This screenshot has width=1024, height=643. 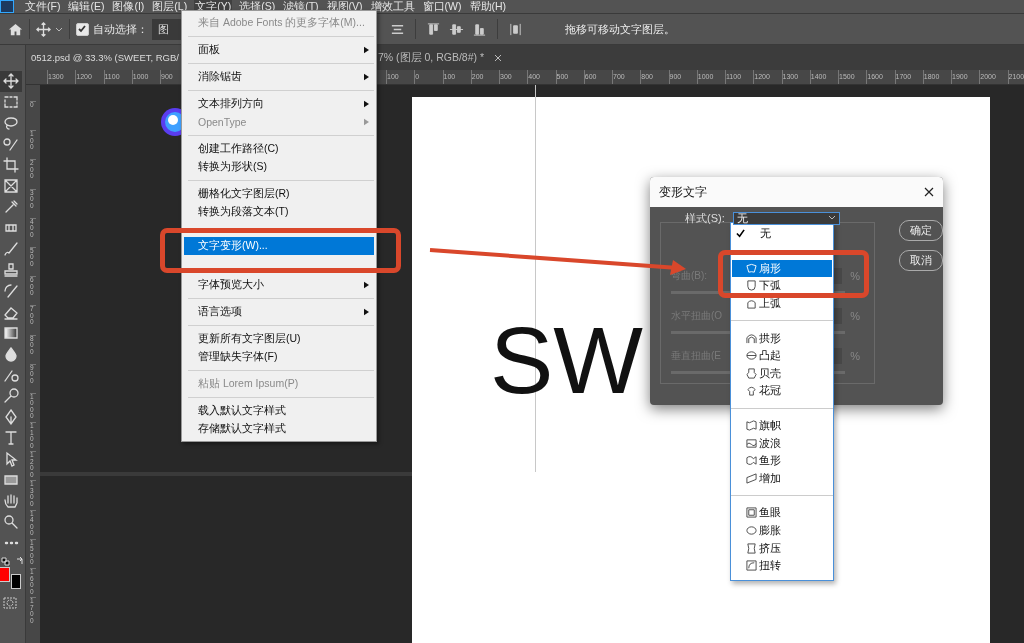 What do you see at coordinates (16, 581) in the screenshot?
I see `background-color-swatch` at bounding box center [16, 581].